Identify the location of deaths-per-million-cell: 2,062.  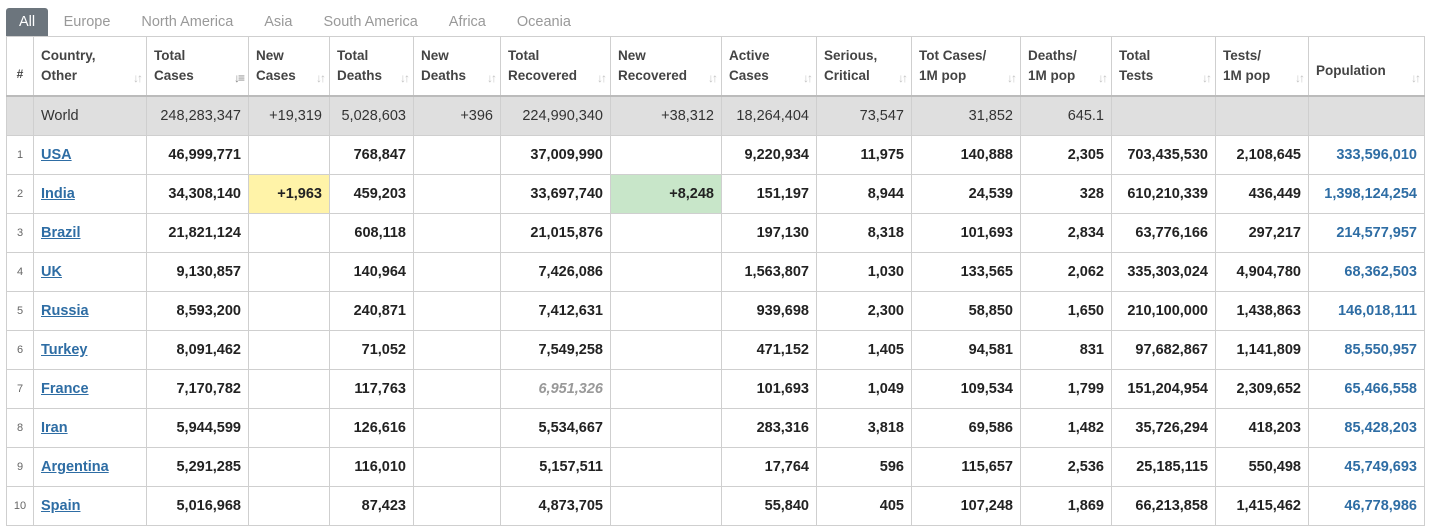
(1066, 272).